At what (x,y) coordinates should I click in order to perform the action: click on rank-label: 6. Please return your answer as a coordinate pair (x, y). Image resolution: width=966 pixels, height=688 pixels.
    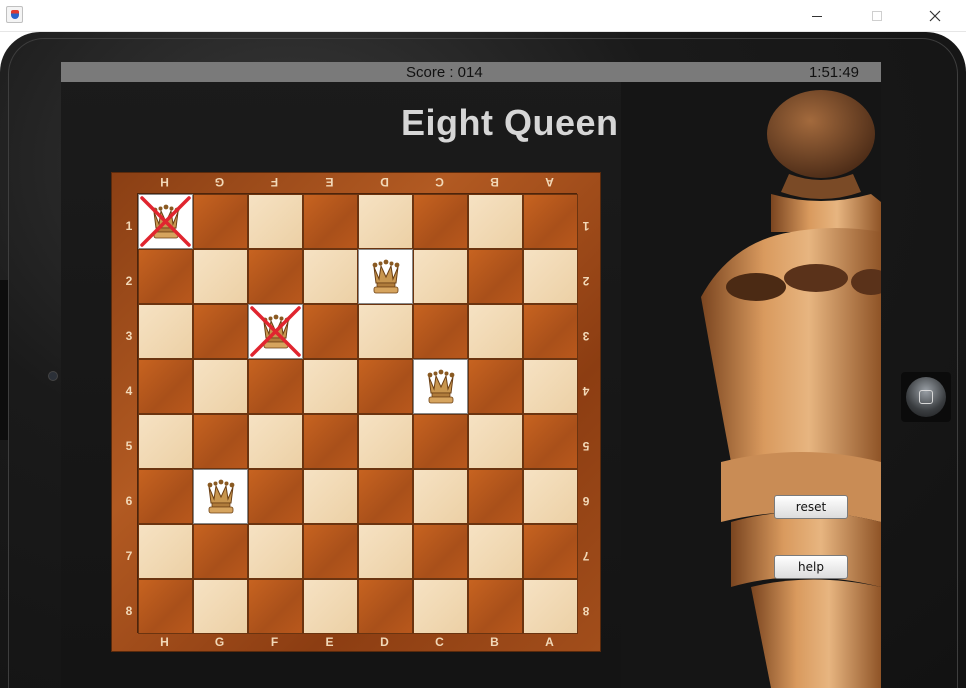
    Looking at the image, I should click on (586, 501).